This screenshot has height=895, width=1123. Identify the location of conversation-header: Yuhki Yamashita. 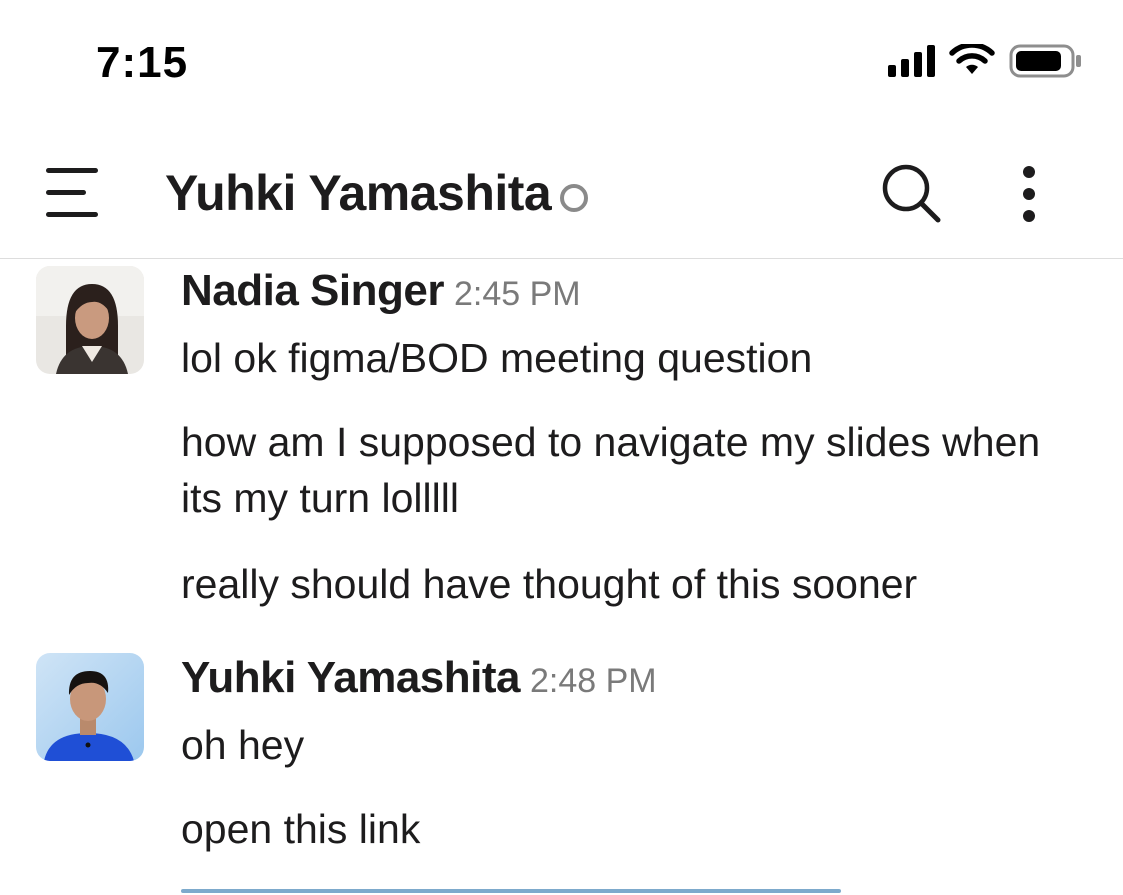
(561, 194).